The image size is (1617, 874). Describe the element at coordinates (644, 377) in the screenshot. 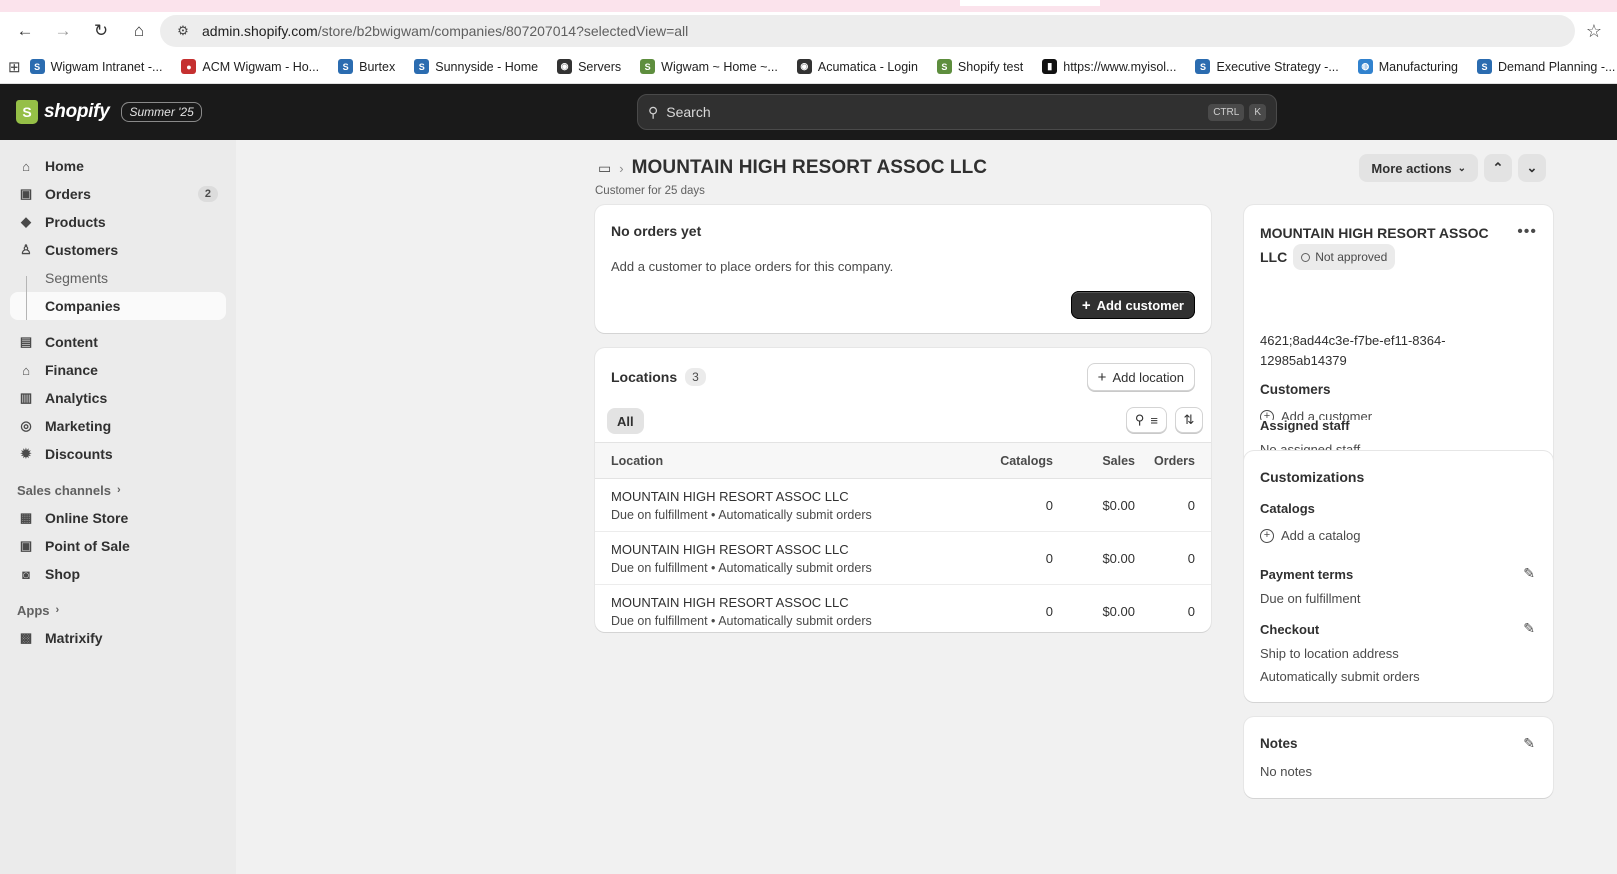

I see `locations-heading: Locations` at that location.